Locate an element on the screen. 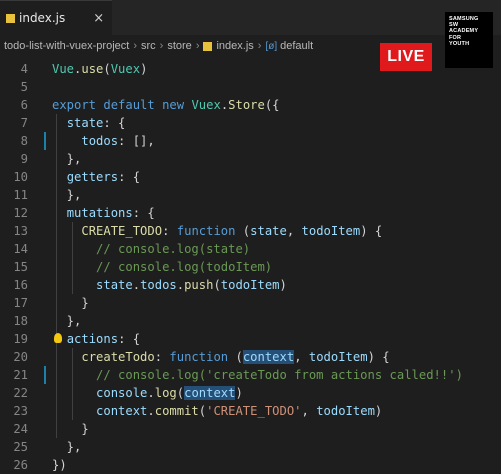 The width and height of the screenshot is (501, 474). line-number: 14 is located at coordinates (20, 249).